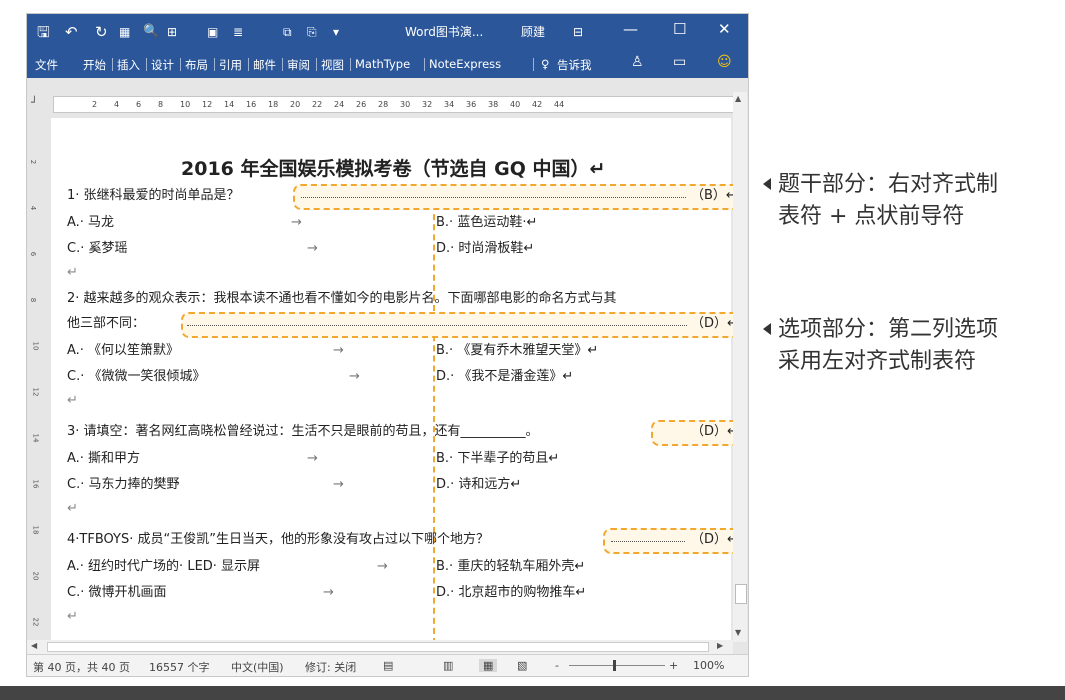  What do you see at coordinates (185, 104) in the screenshot?
I see `ruler-tick-label: 10` at bounding box center [185, 104].